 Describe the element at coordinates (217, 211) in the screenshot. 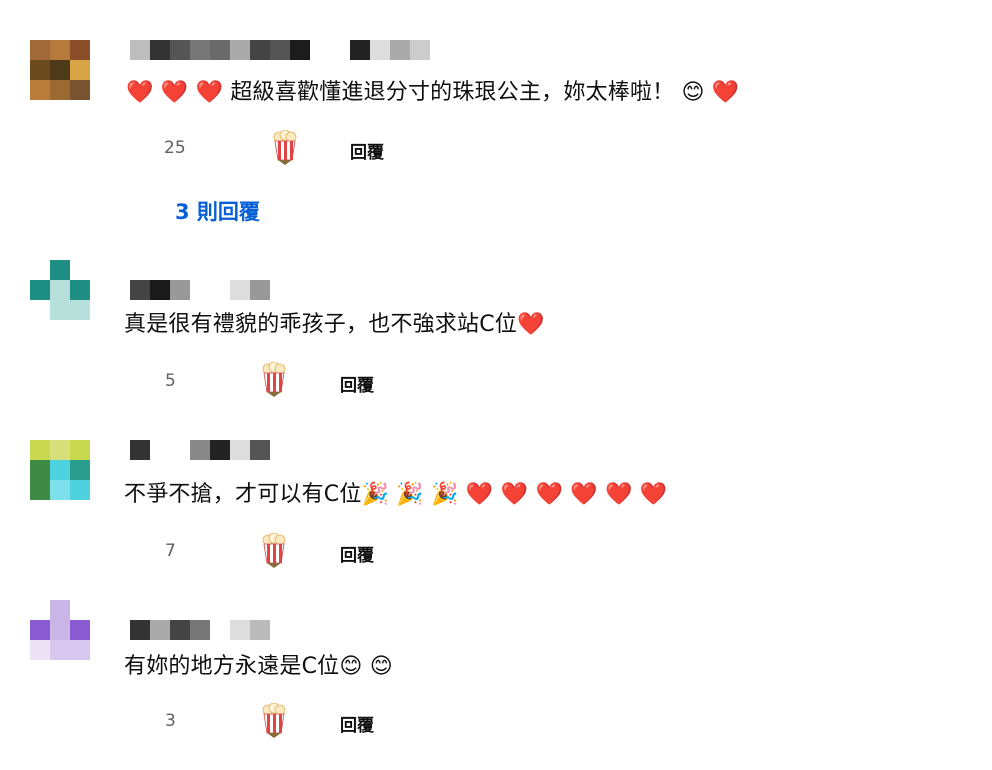

I see `view-replies-button: 3 則回覆` at that location.